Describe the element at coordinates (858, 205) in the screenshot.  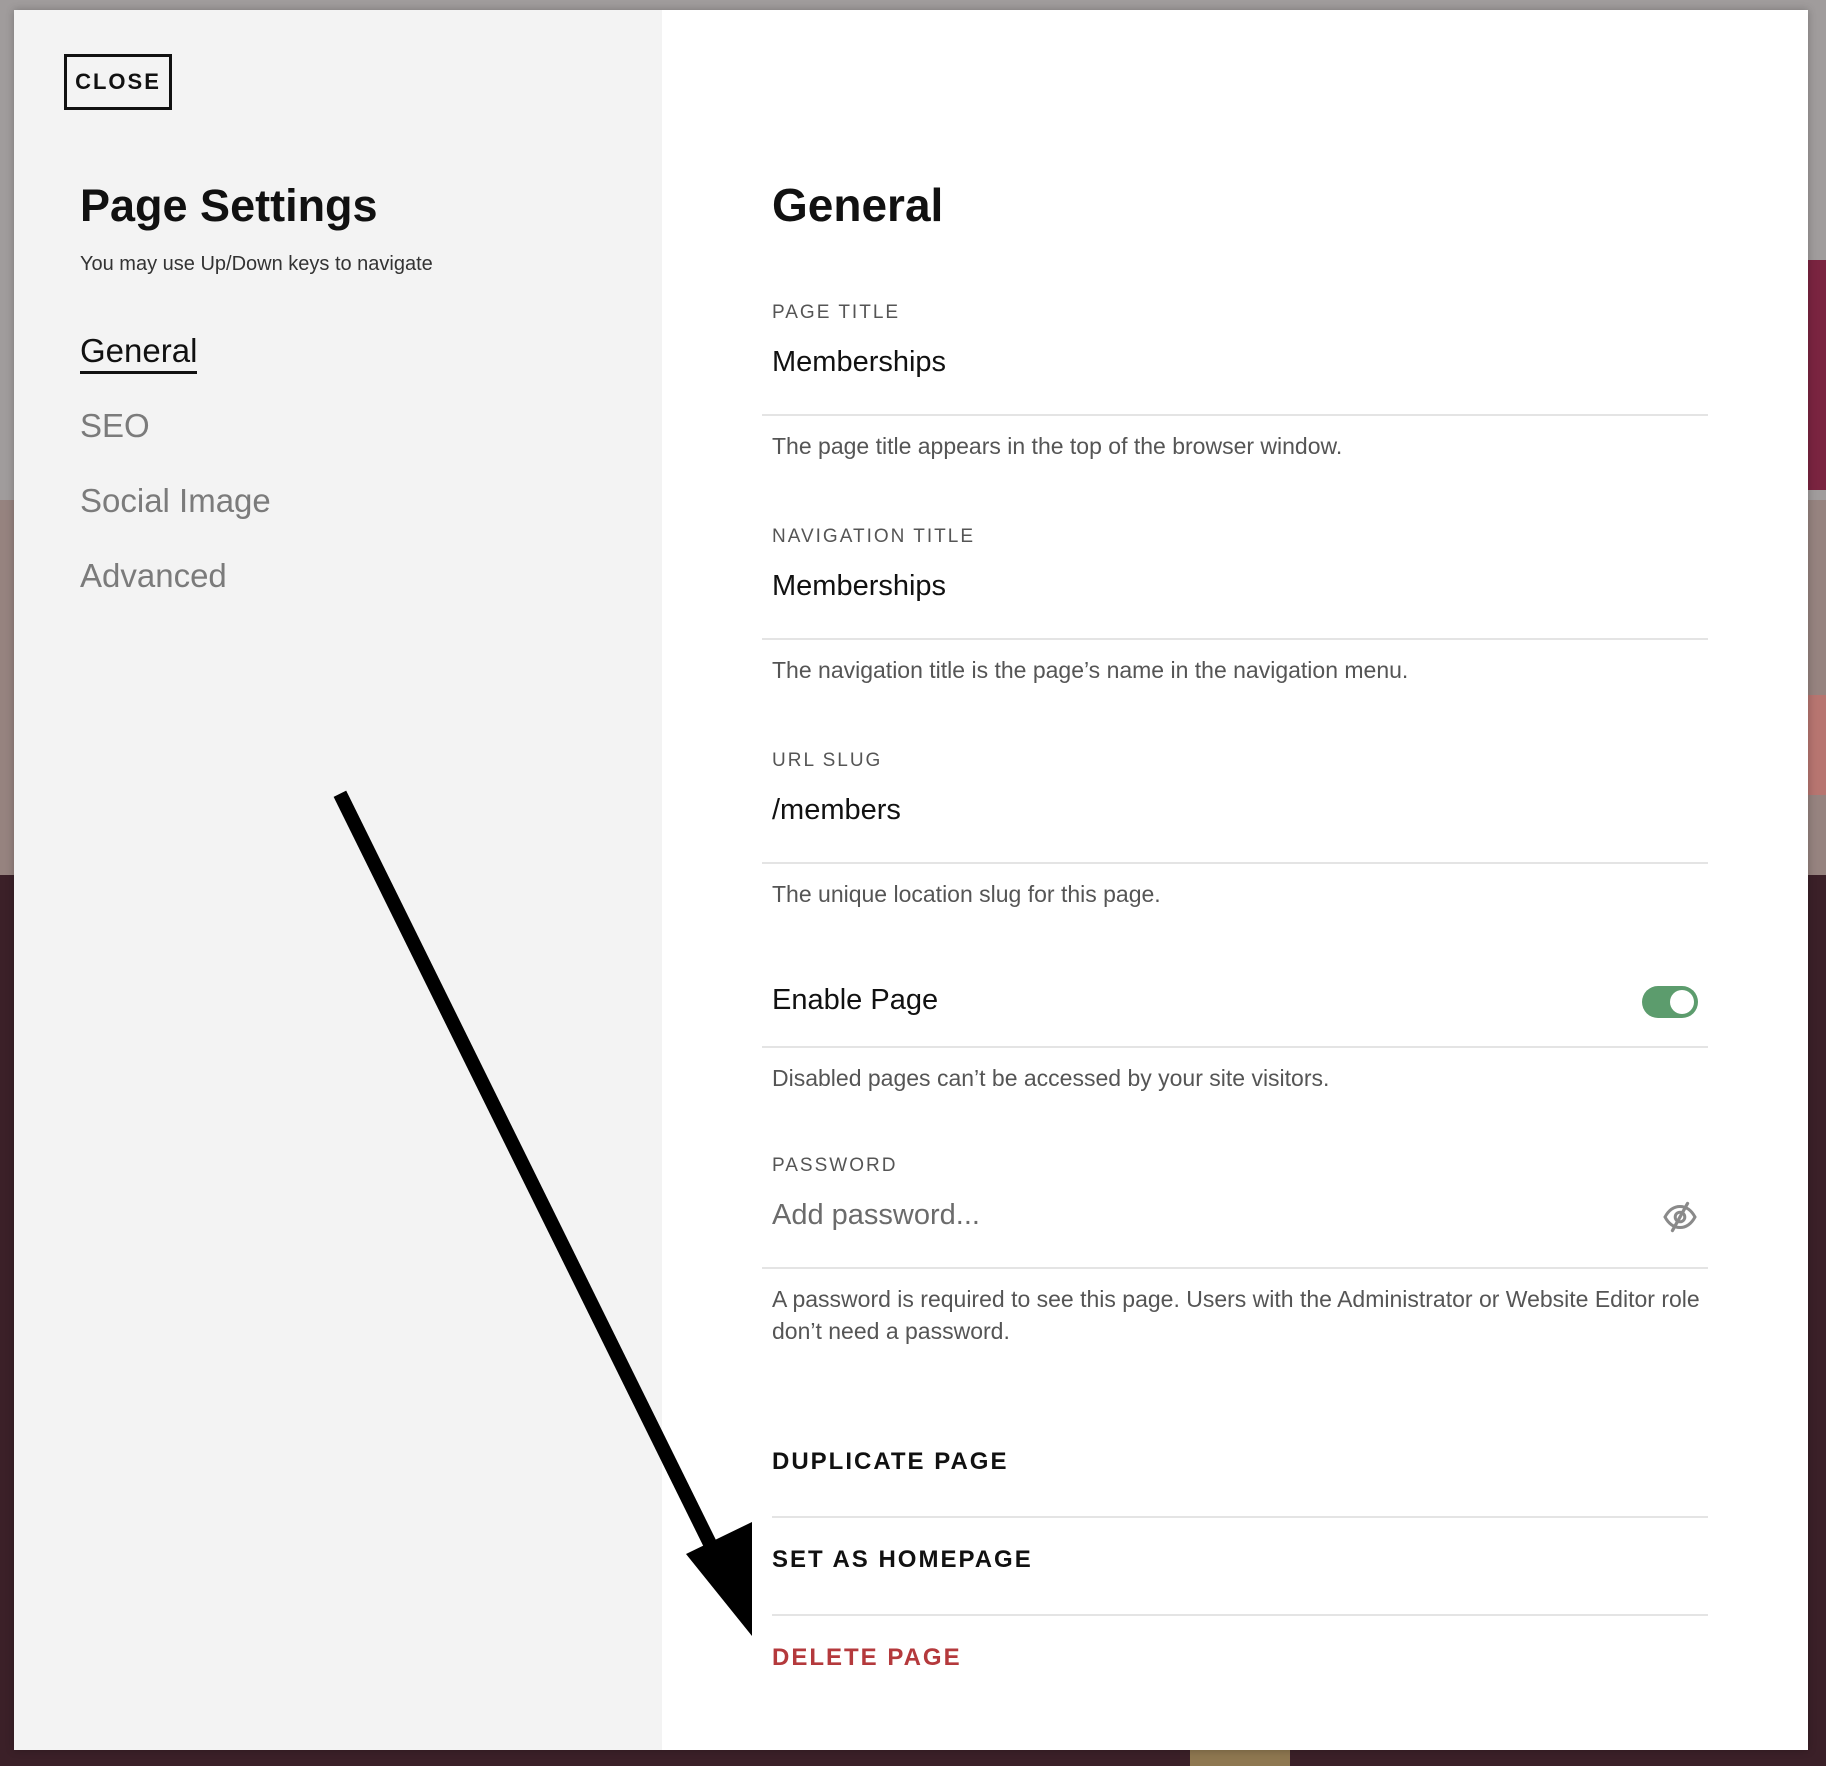
I see `section-title: General` at that location.